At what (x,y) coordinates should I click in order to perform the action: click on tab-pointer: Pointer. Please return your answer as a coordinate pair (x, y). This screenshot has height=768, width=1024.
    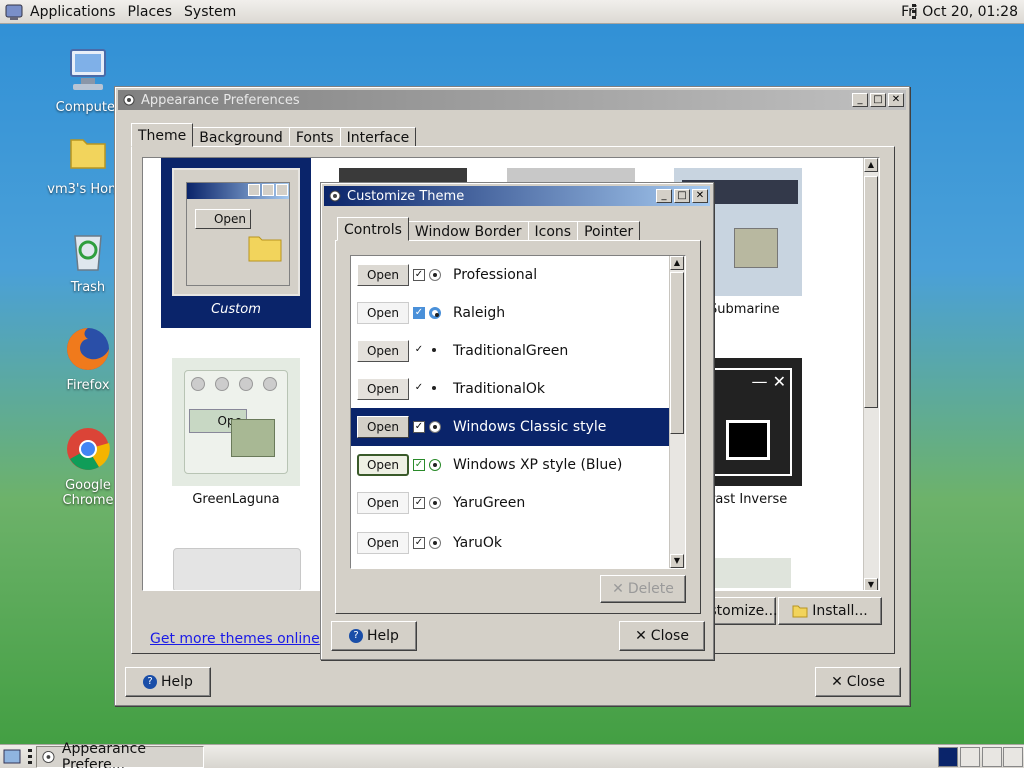
    Looking at the image, I should click on (609, 231).